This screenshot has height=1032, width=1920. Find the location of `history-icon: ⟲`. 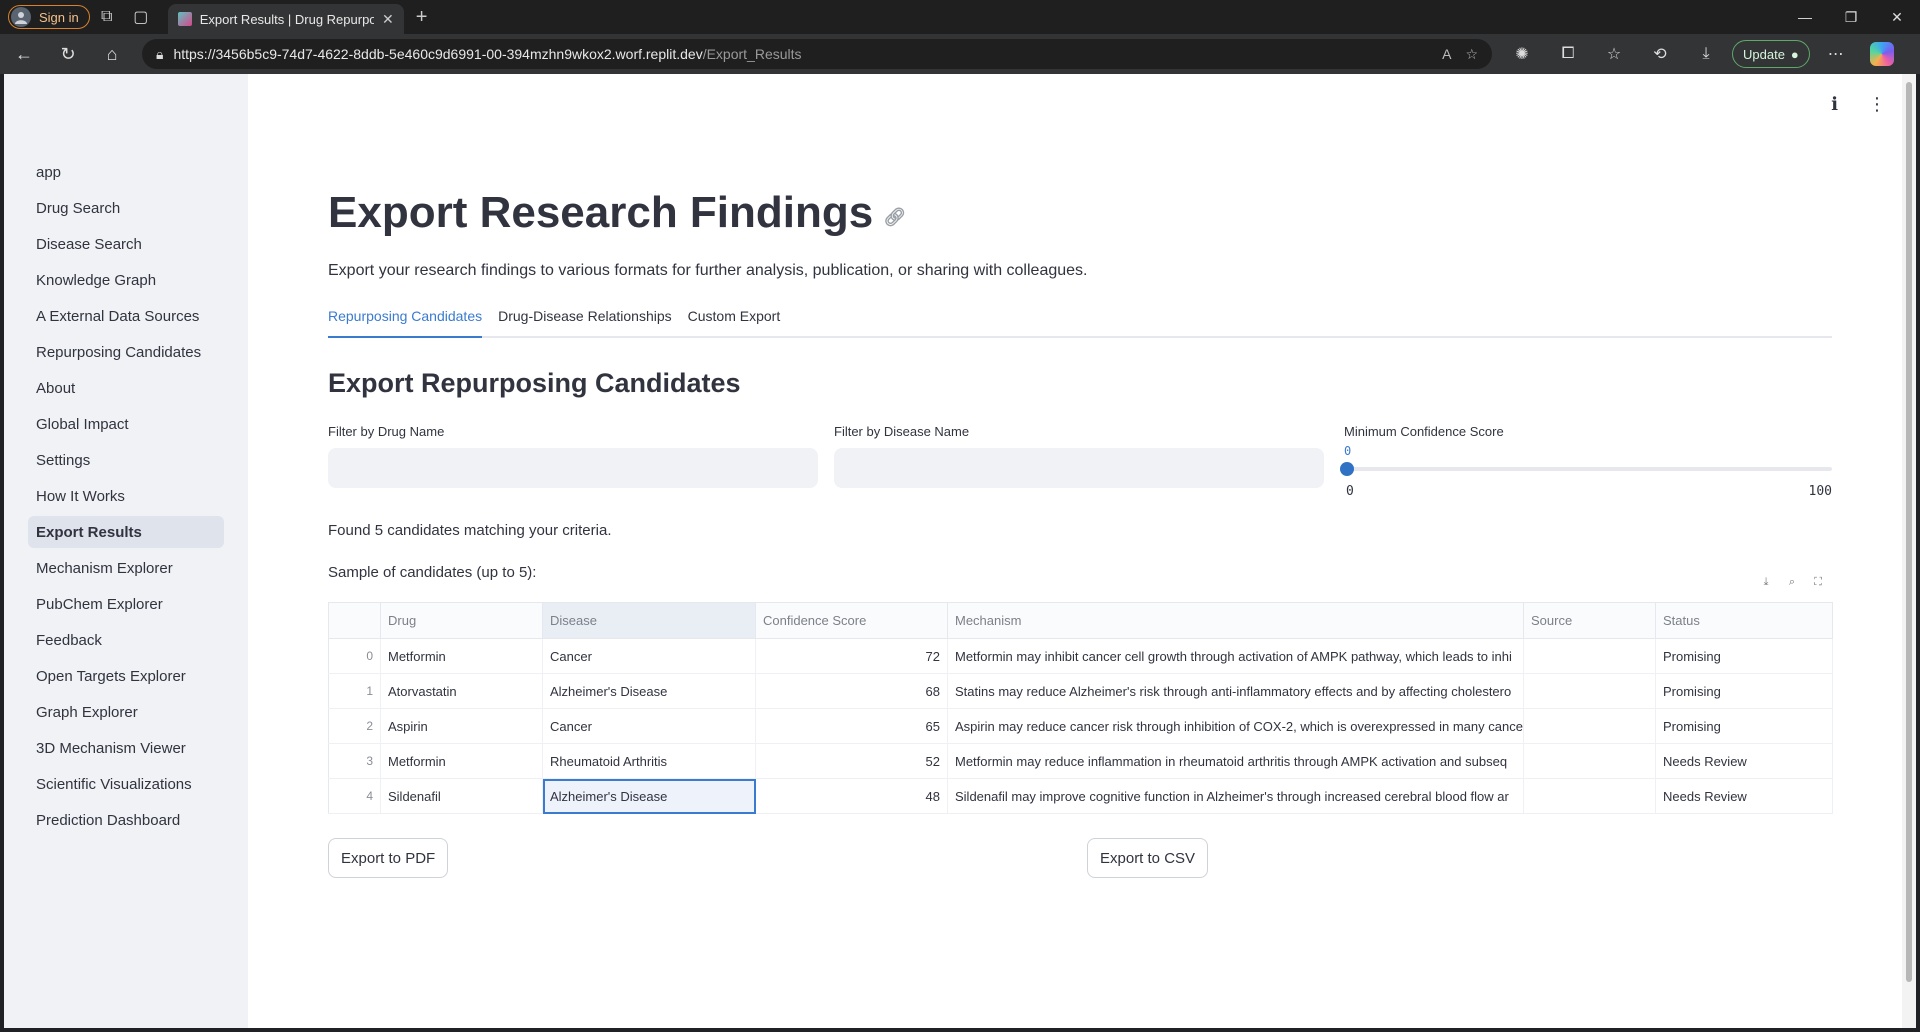

history-icon: ⟲ is located at coordinates (1660, 54).